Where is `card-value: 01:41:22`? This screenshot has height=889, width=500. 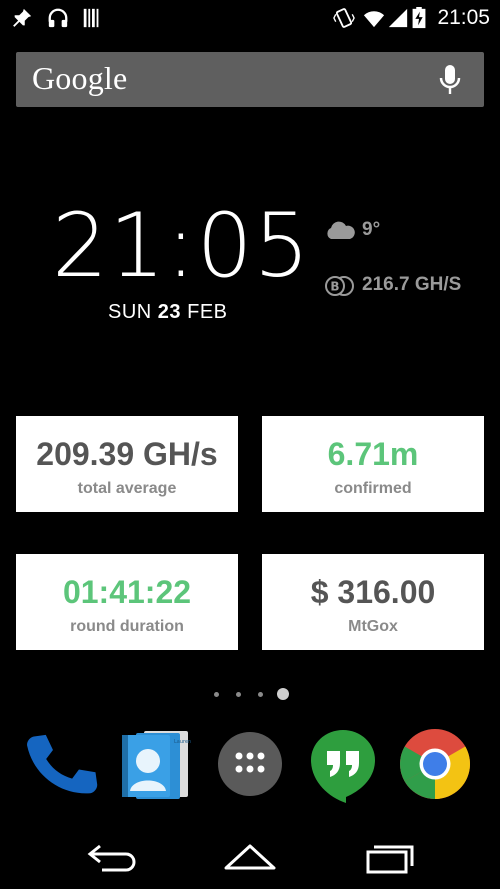 card-value: 01:41:22 is located at coordinates (127, 592).